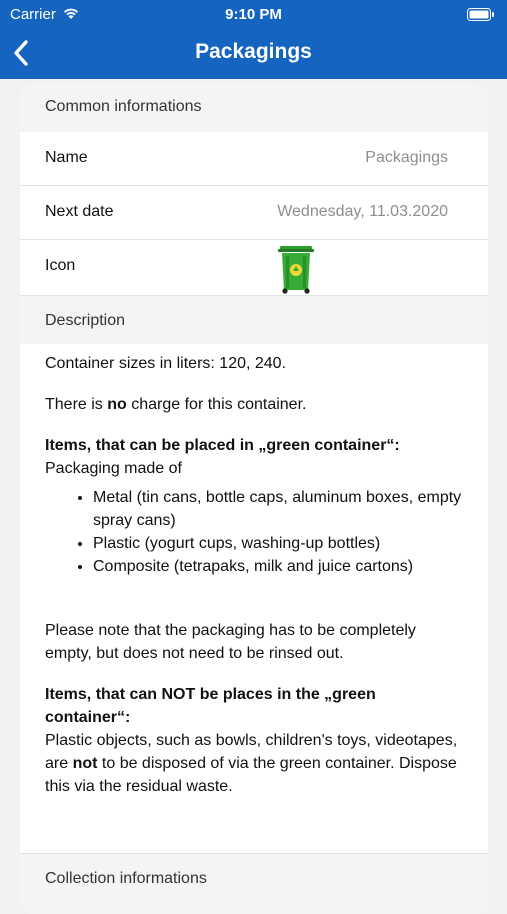 The width and height of the screenshot is (507, 914). I want to click on name-row: Name Packagings, so click(254, 159).